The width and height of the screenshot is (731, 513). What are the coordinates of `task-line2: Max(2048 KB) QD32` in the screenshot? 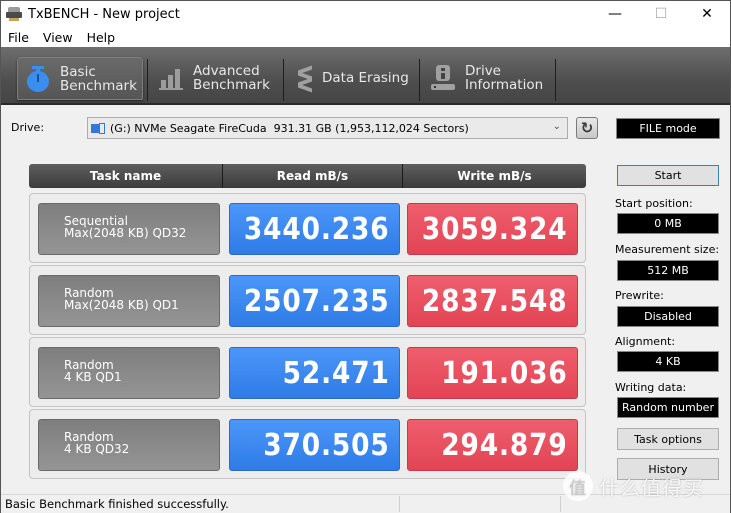 It's located at (125, 233).